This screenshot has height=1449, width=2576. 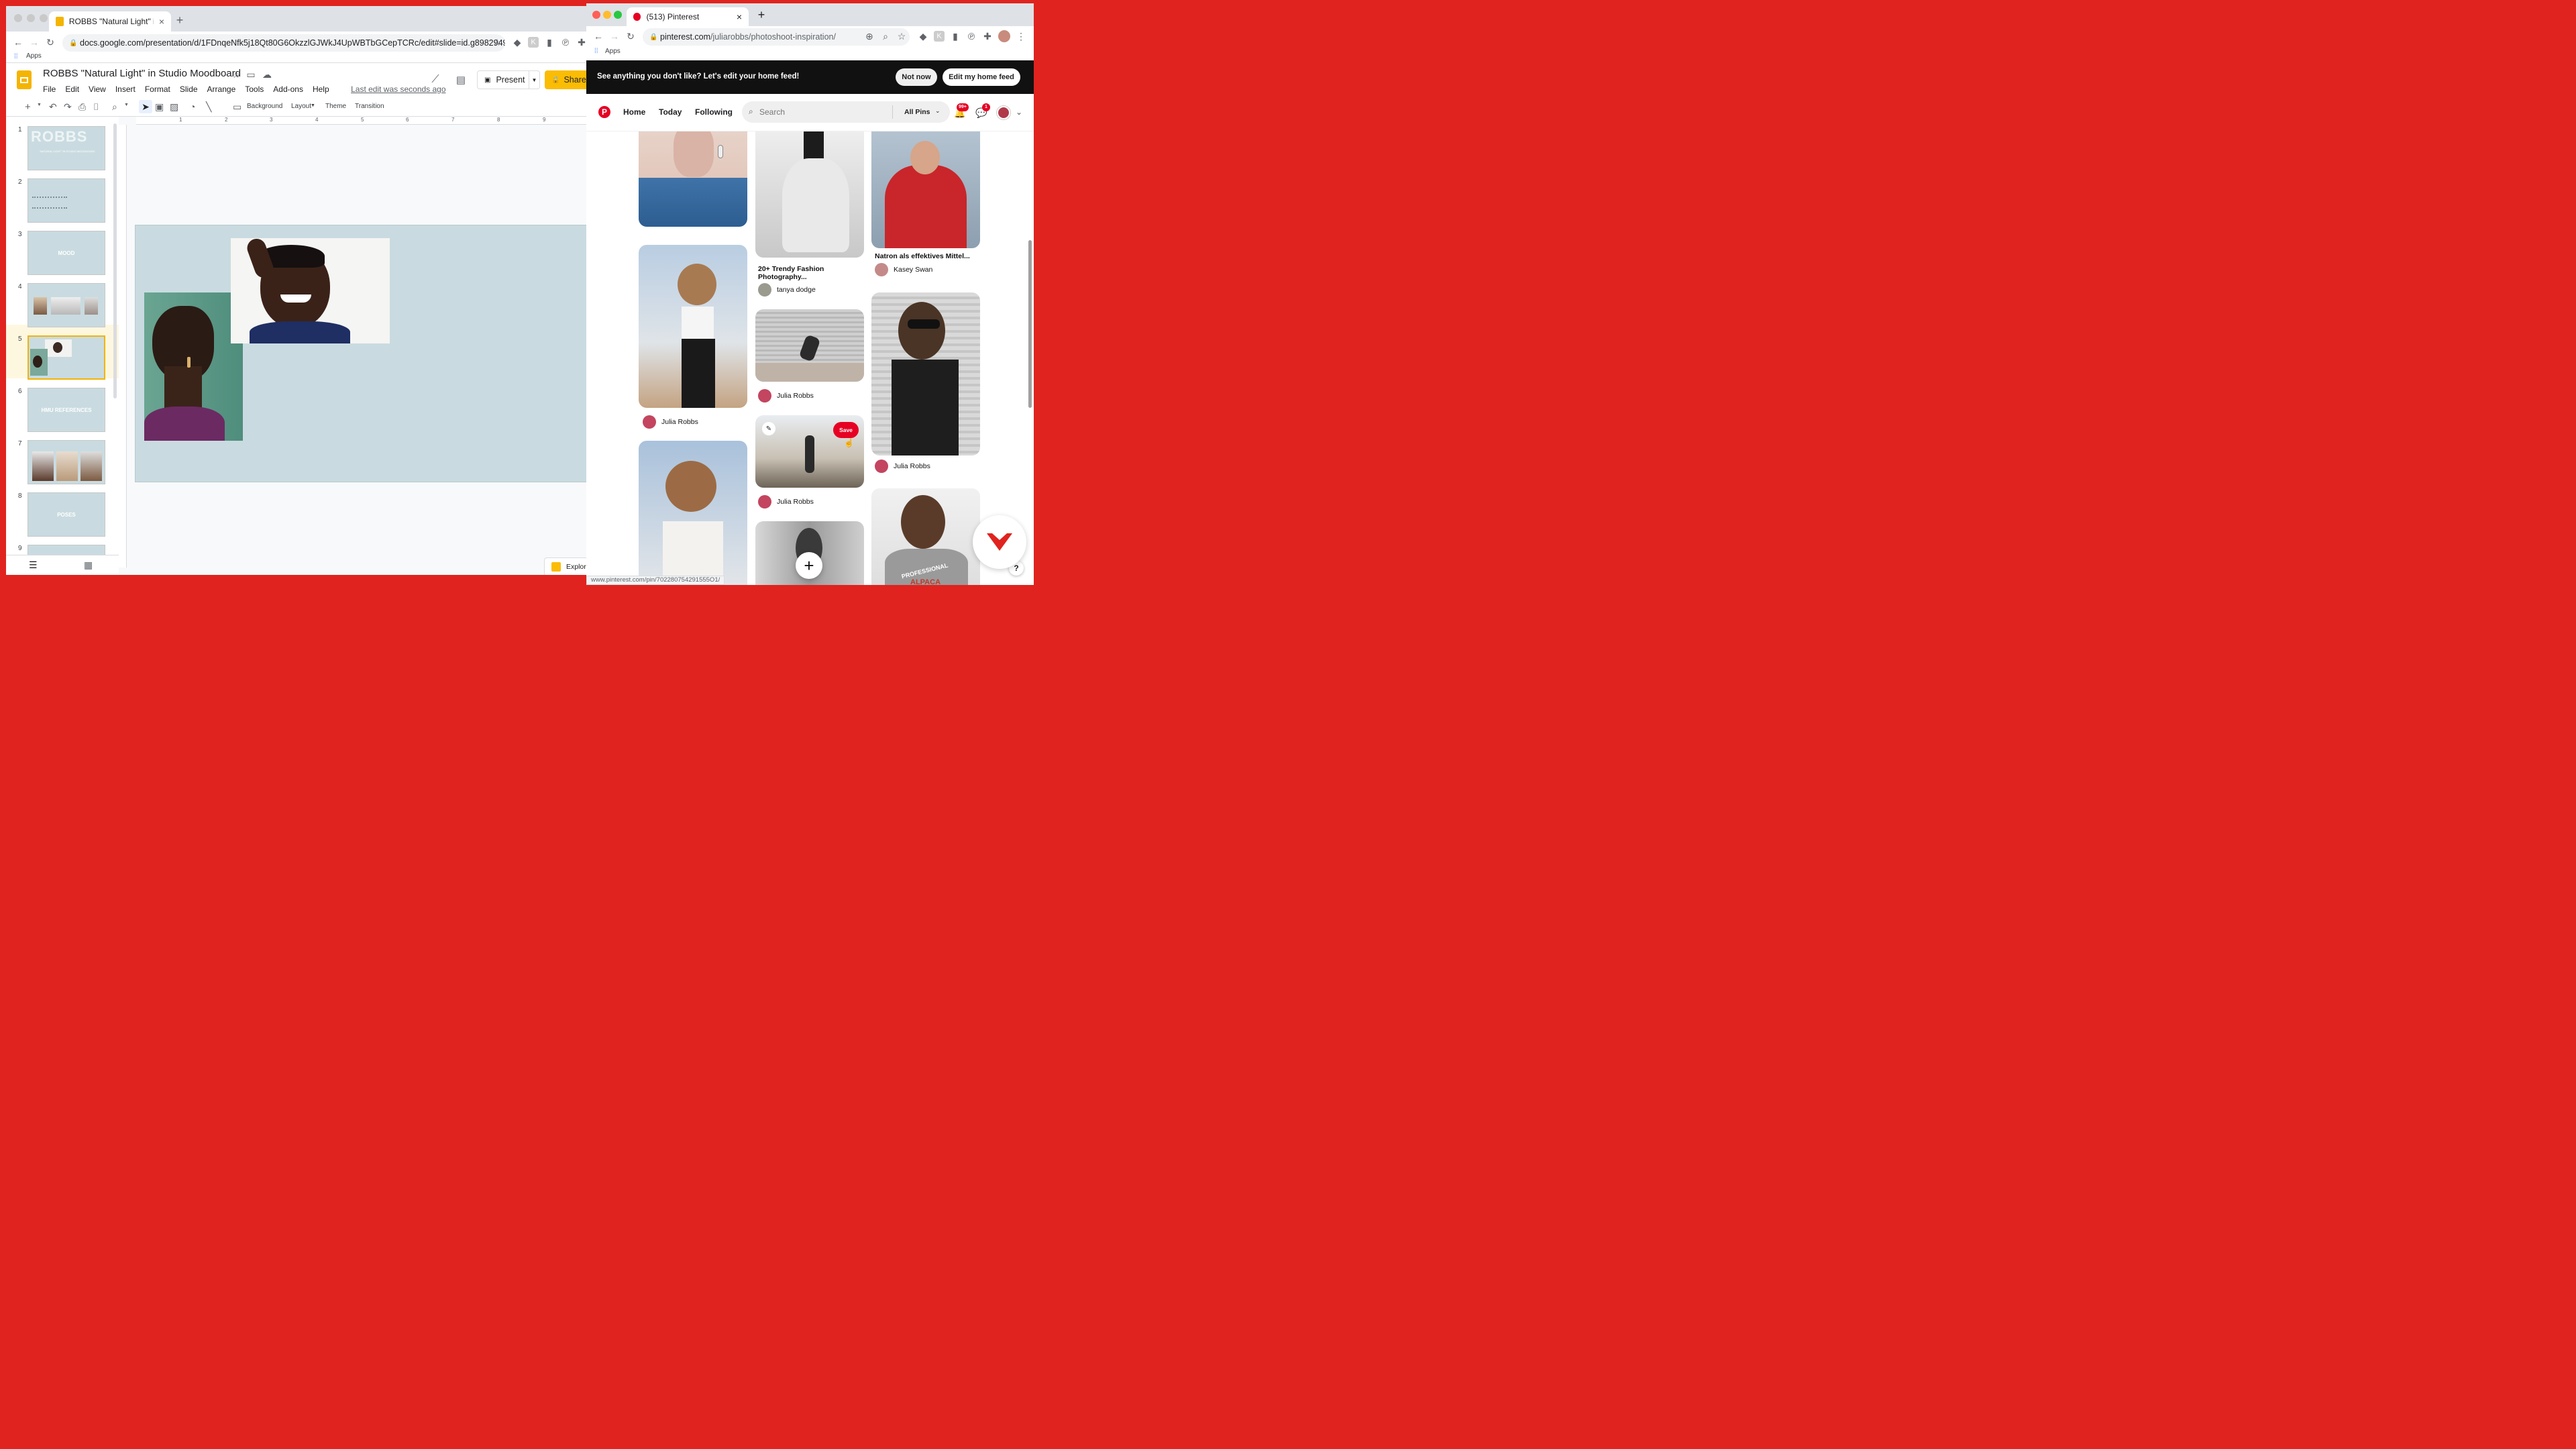 I want to click on layout-button: Layout, so click(x=301, y=106).